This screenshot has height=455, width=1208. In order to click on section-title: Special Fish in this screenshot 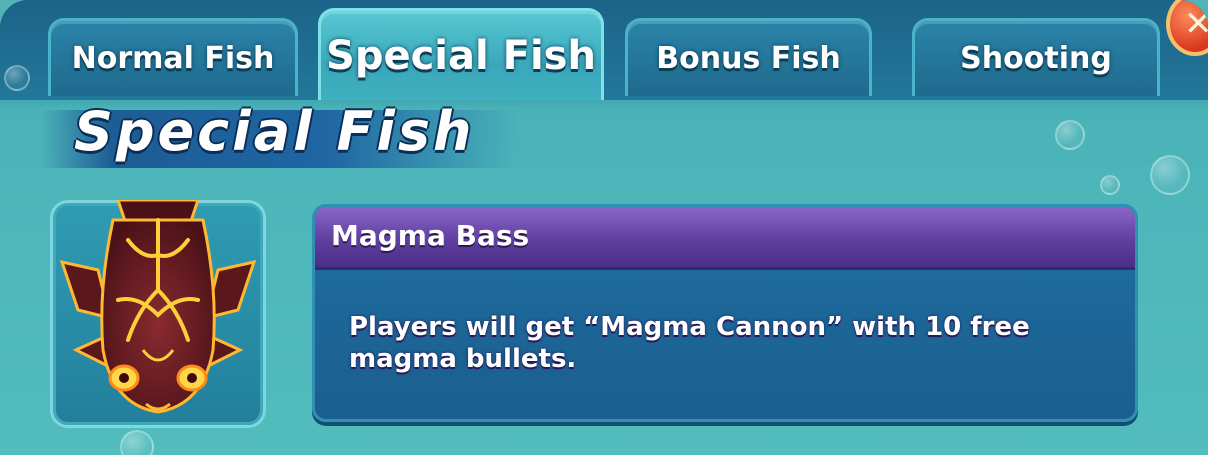, I will do `click(274, 131)`.